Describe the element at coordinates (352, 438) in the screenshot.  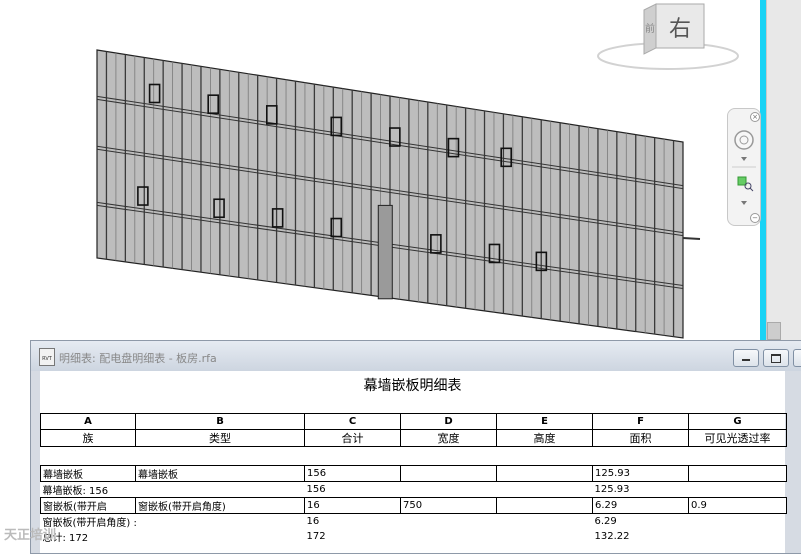
I see `column-header: 合计` at that location.